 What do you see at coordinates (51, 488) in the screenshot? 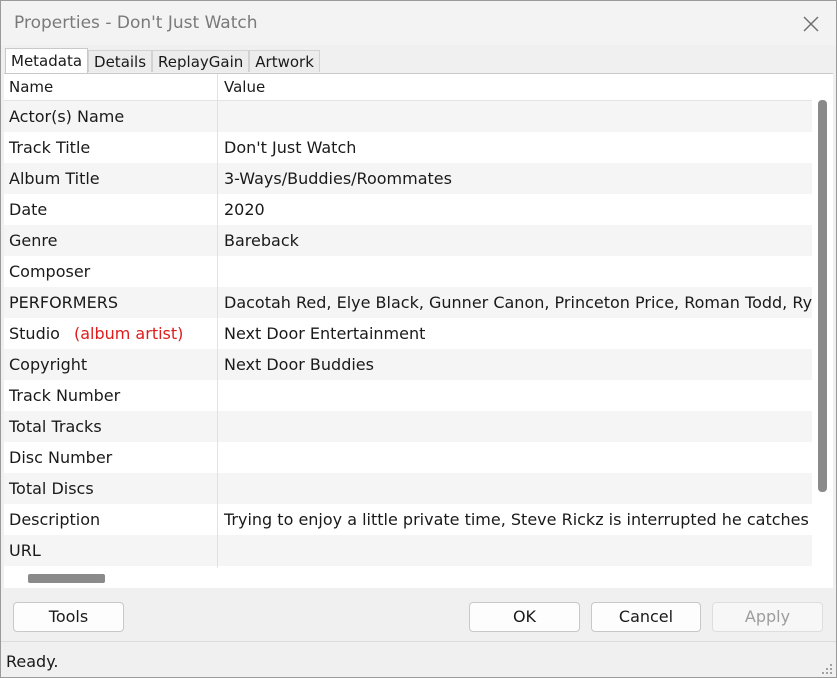
I see `field-name: Total Discs` at bounding box center [51, 488].